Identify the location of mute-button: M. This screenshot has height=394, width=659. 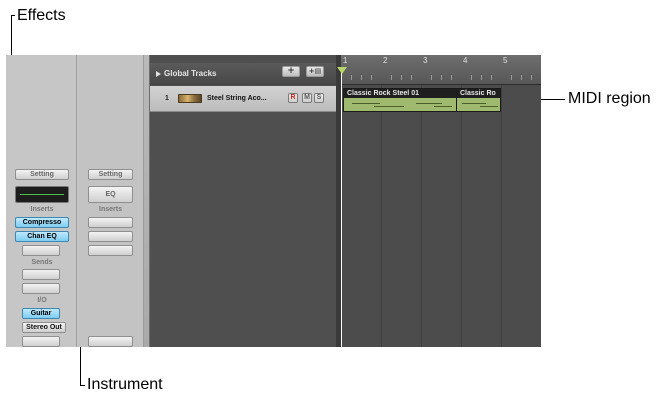
(307, 98).